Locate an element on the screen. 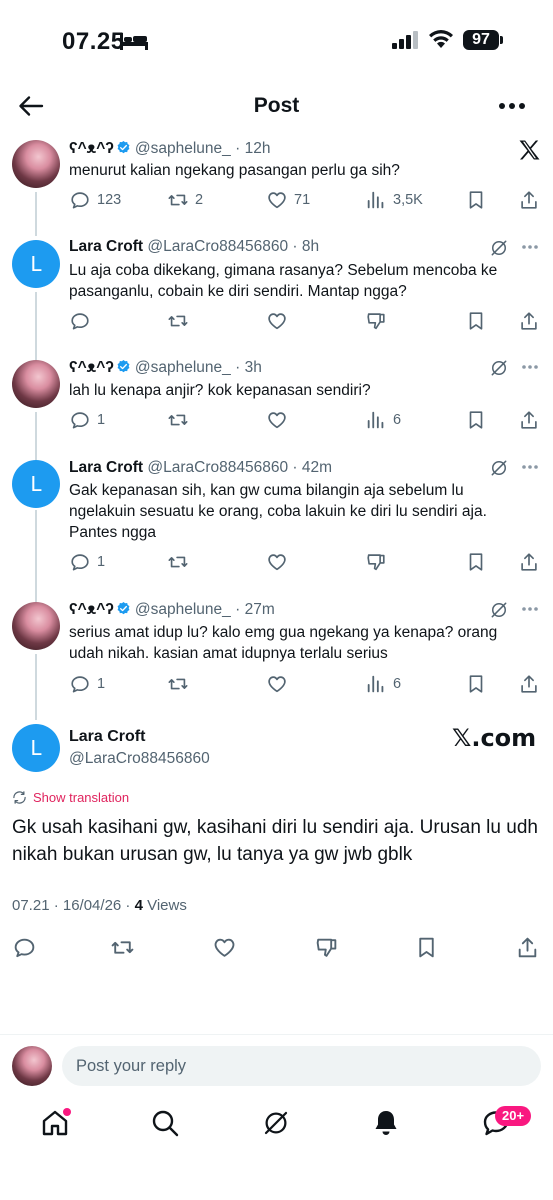 This screenshot has height=1200, width=553. wifi-icon is located at coordinates (441, 39).